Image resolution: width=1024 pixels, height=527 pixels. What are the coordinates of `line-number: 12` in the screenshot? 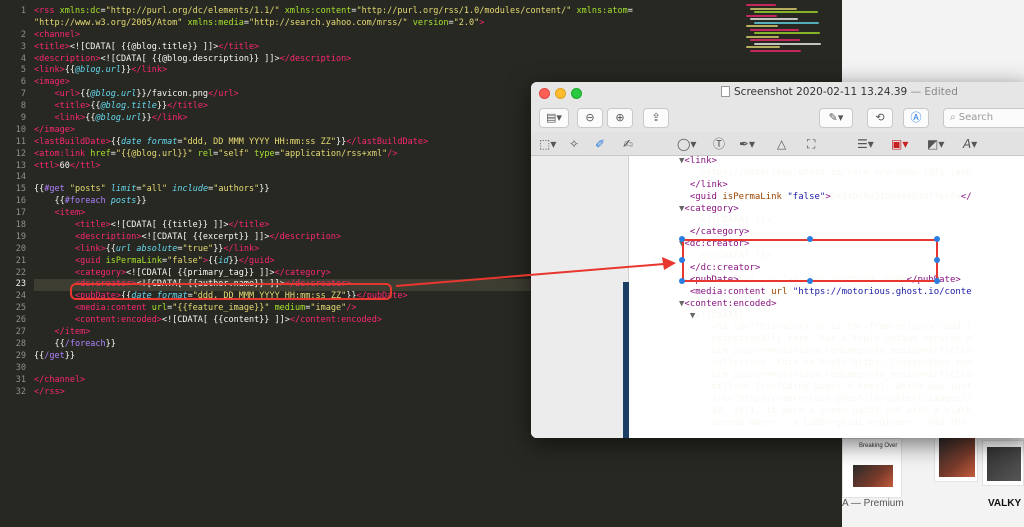 It's located at (20, 153).